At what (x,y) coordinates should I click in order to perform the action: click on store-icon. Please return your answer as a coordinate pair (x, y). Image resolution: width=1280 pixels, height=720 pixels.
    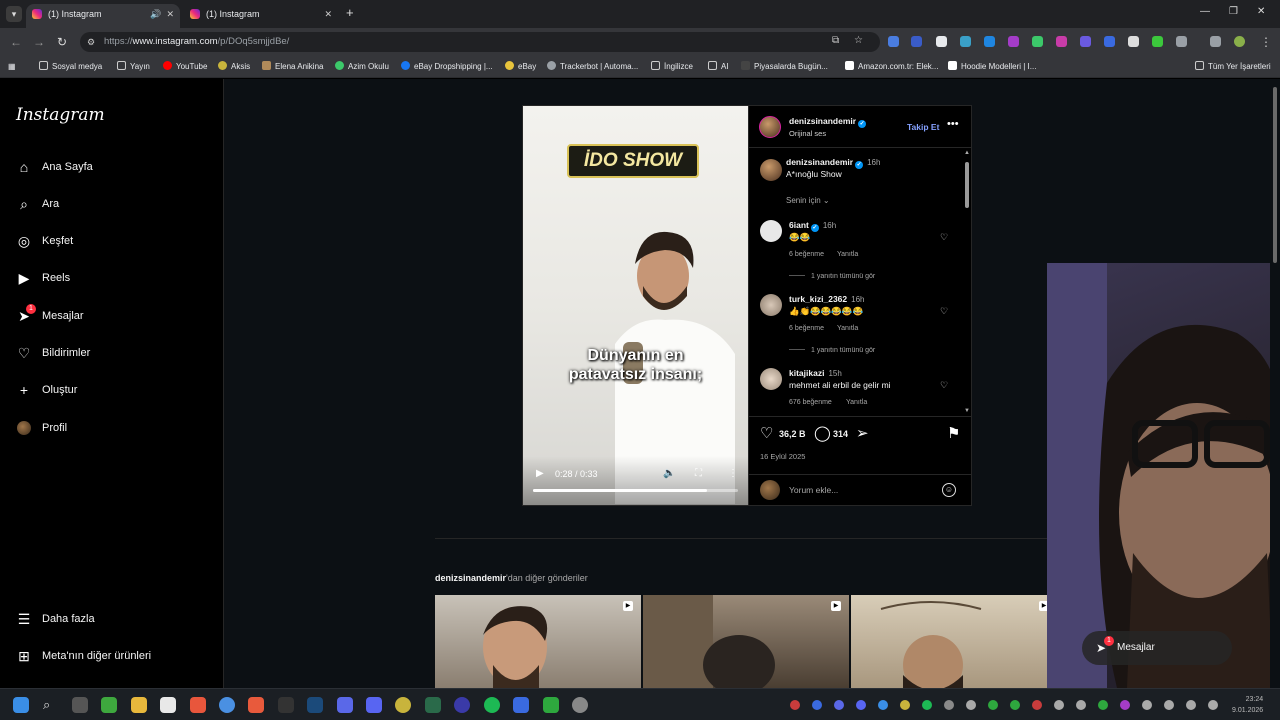
    Looking at the image, I should click on (168, 705).